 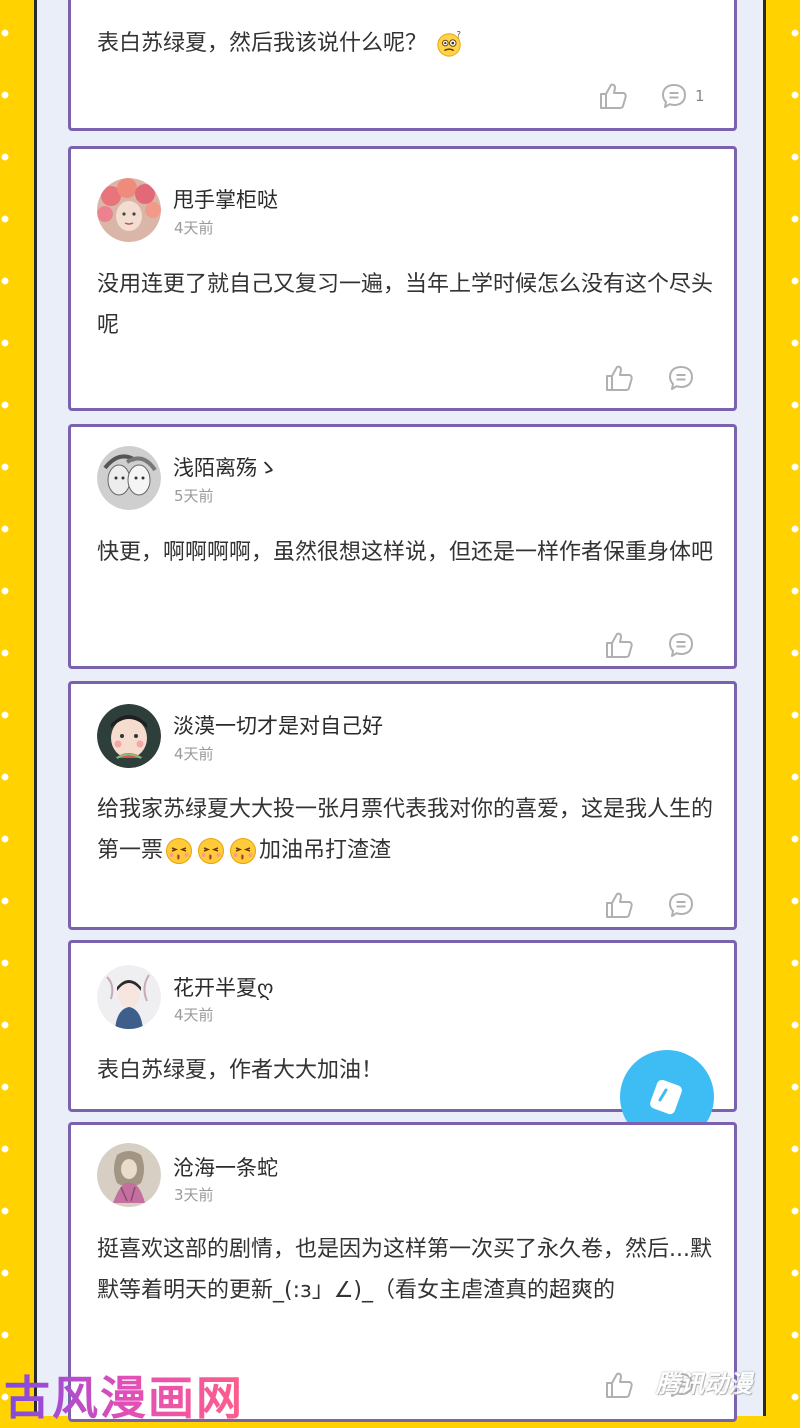 What do you see at coordinates (704, 1384) in the screenshot?
I see `publisher-watermark: 腾讯动漫` at bounding box center [704, 1384].